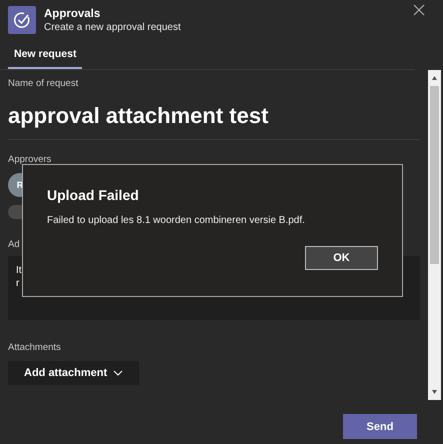  I want to click on app-subtitle: Create a new approval request, so click(112, 27).